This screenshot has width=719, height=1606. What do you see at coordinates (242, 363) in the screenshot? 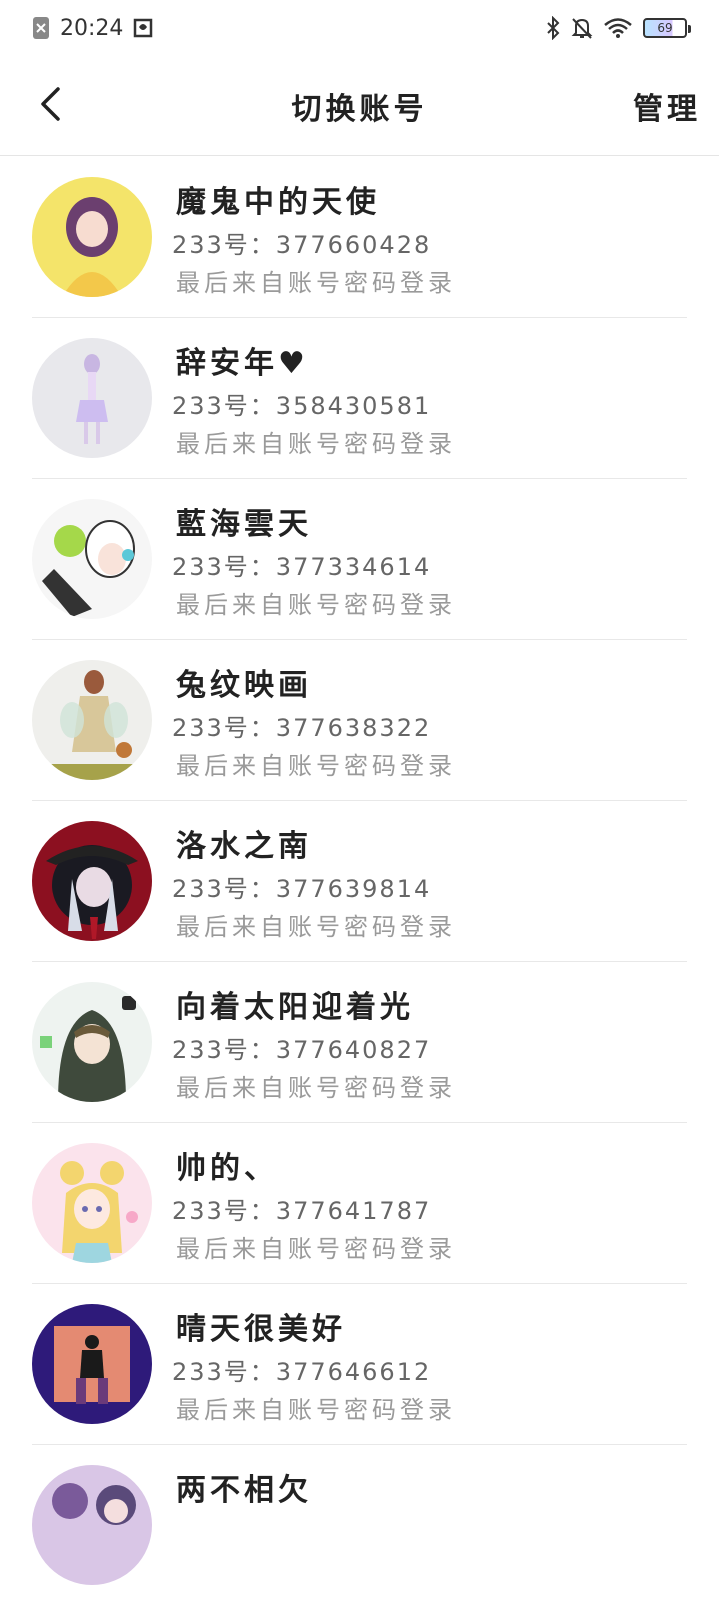
I see `account-name: 辞安年♥` at bounding box center [242, 363].